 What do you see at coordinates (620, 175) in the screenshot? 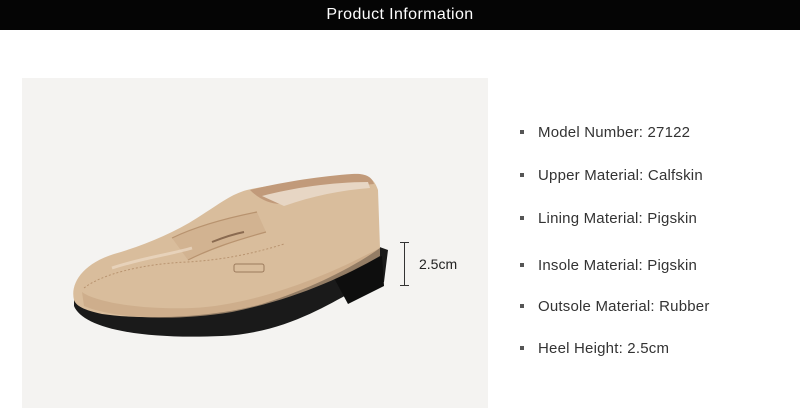
I see `spec-label: Upper Material: Calfskin` at bounding box center [620, 175].